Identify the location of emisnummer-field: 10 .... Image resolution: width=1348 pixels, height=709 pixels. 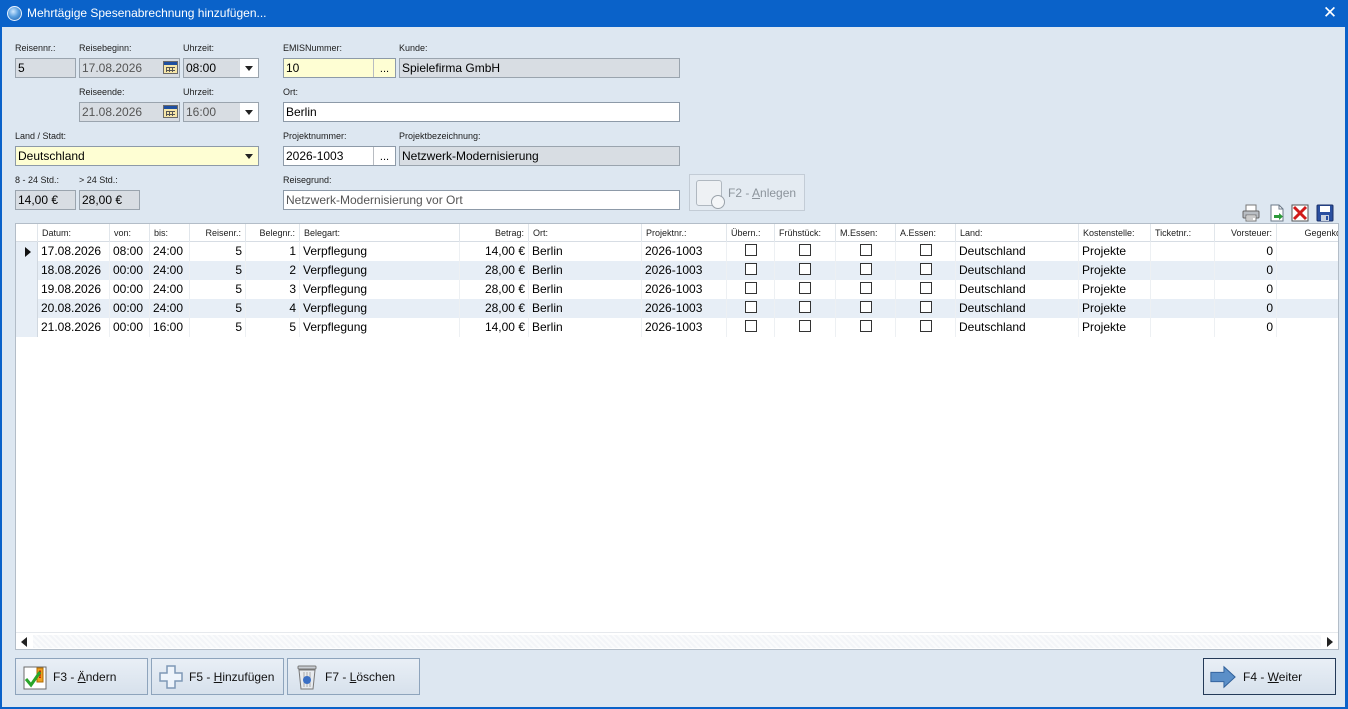
(339, 68).